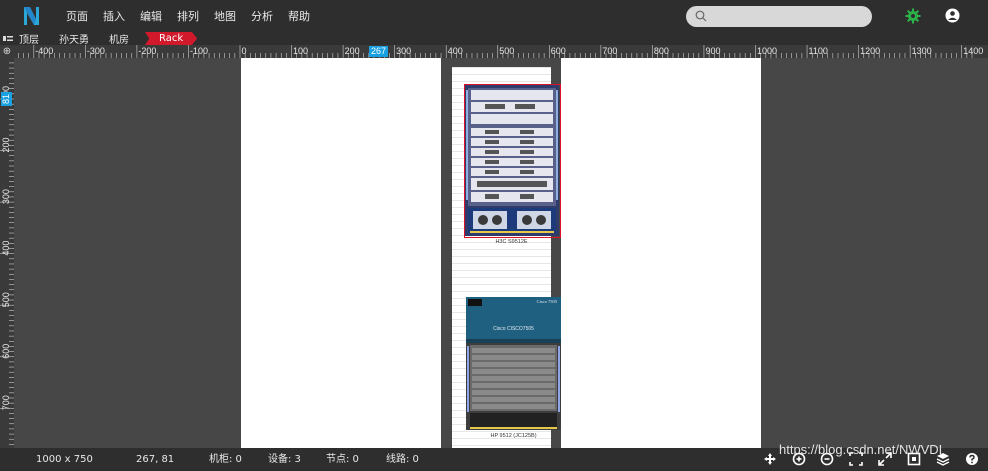  What do you see at coordinates (29, 38) in the screenshot?
I see `breadcrumb-top: 顶层` at bounding box center [29, 38].